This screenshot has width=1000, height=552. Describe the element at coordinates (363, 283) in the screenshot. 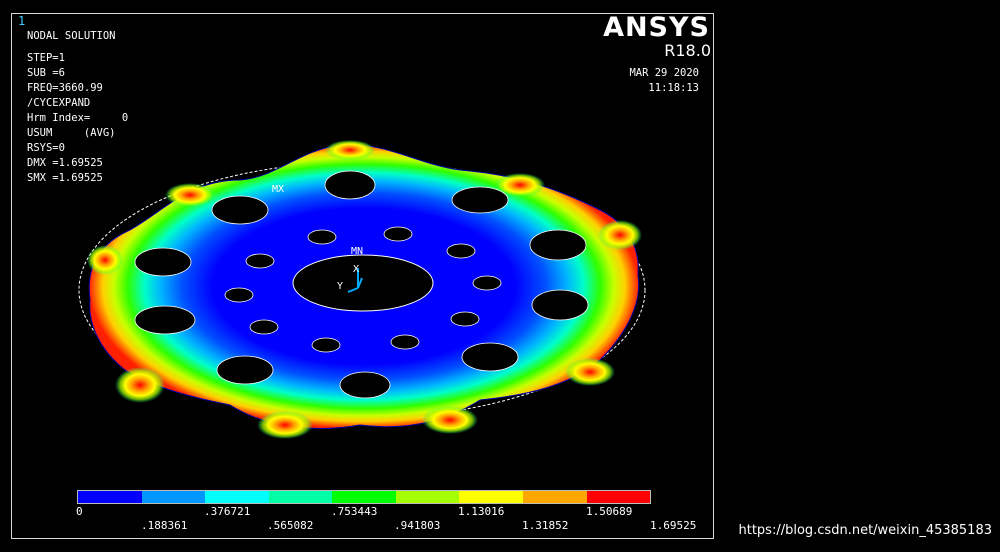

I see `center-bore` at that location.